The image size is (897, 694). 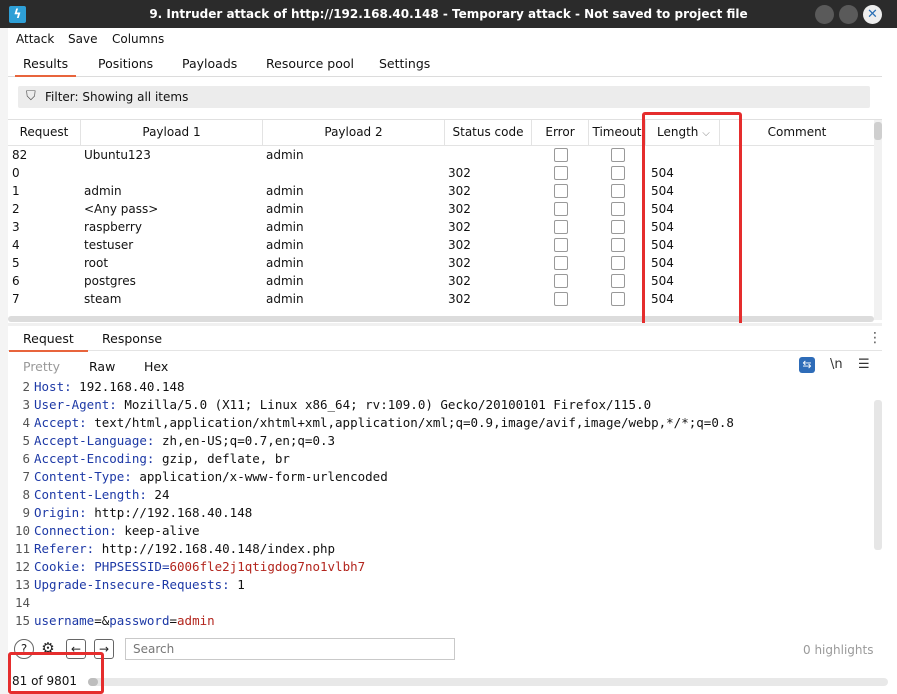 I want to click on column-header-label: Payload 2, so click(x=353, y=132).